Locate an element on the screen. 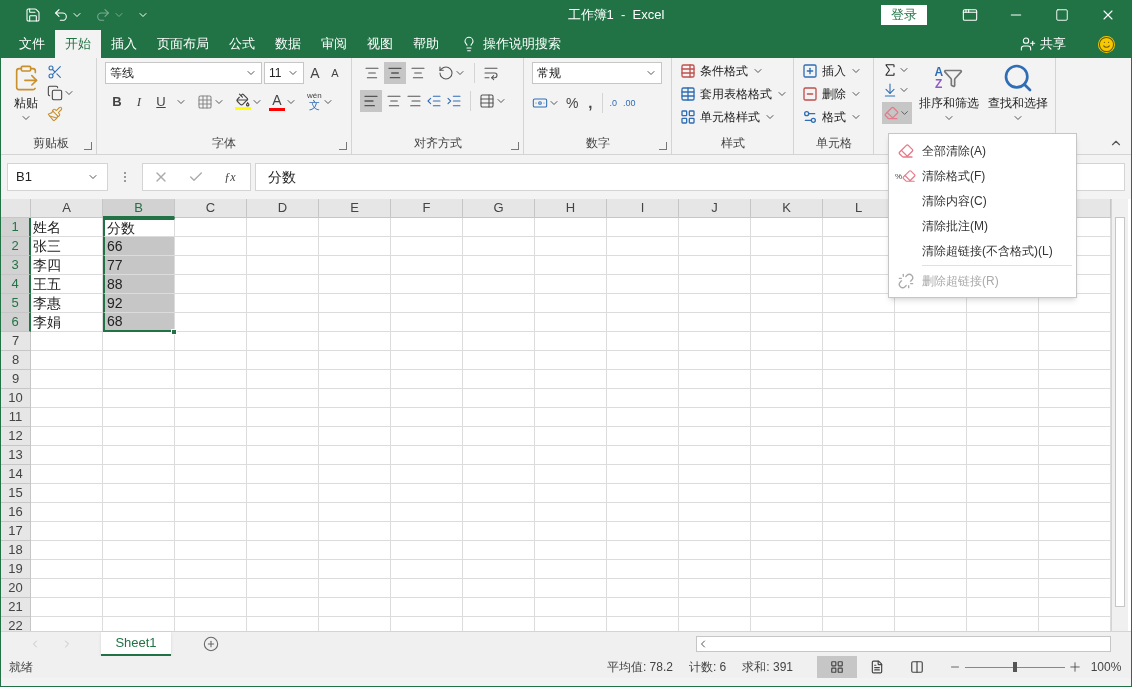 Image resolution: width=1132 pixels, height=687 pixels. grid-cell: 68 is located at coordinates (139, 322).